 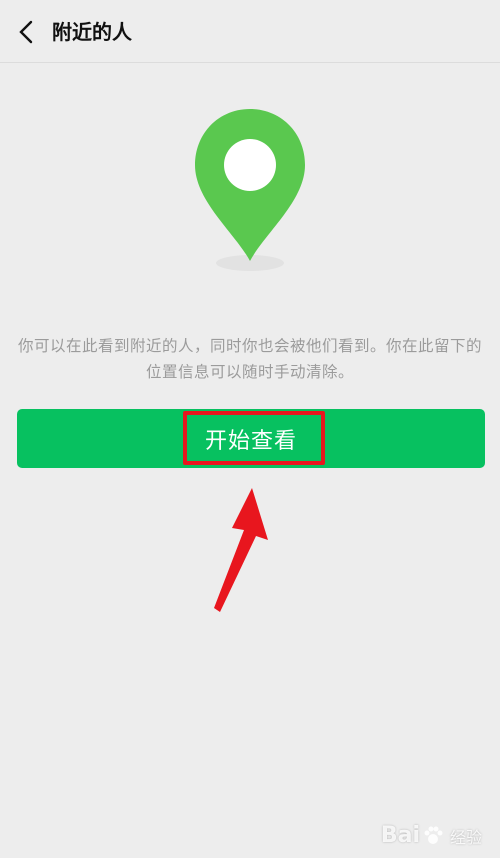 What do you see at coordinates (400, 835) in the screenshot?
I see `watermark-brand: Bai` at bounding box center [400, 835].